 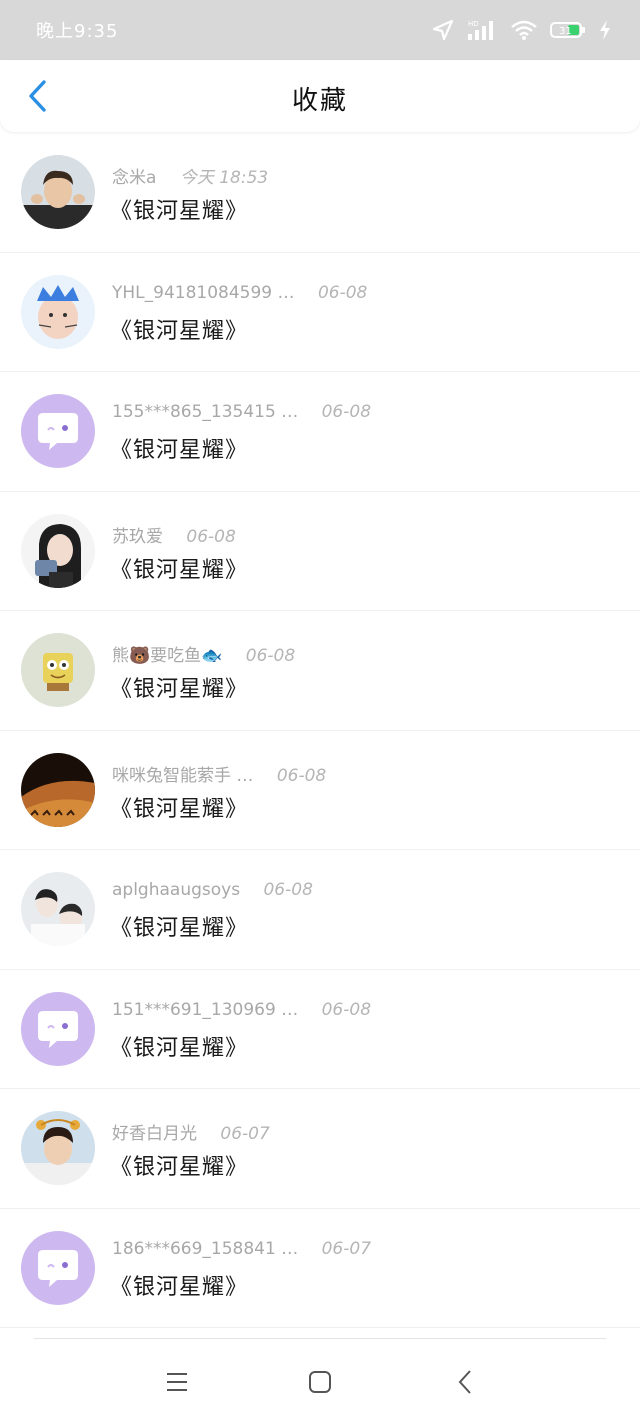 I want to click on item-meta: YHL_94181084599 … 06-08, so click(x=239, y=295).